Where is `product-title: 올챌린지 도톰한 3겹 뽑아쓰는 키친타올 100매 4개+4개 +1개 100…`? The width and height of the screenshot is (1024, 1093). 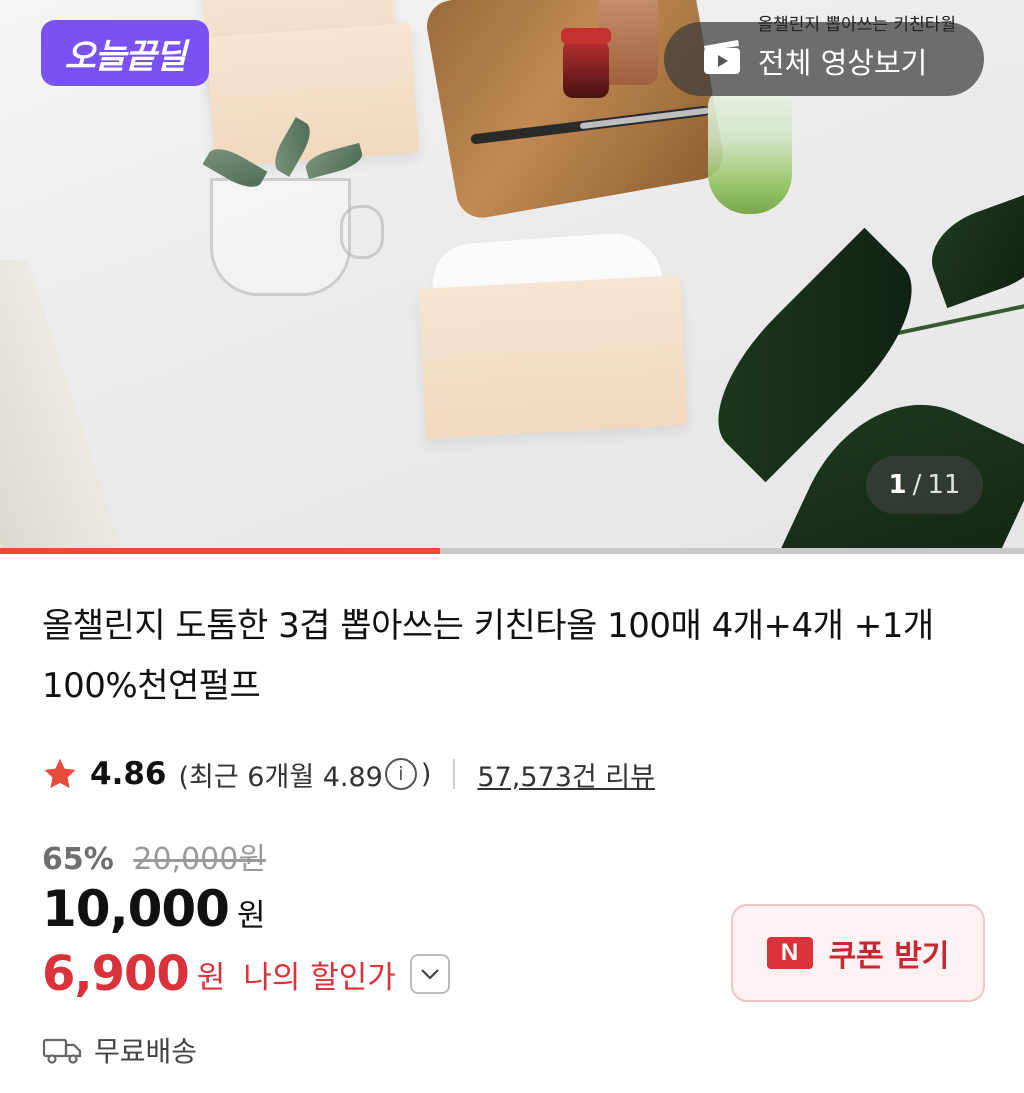
product-title: 올챌린지 도톰한 3겹 뽑아쓰는 키친타올 100매 4개+4개 +1개 100… is located at coordinates (488, 656).